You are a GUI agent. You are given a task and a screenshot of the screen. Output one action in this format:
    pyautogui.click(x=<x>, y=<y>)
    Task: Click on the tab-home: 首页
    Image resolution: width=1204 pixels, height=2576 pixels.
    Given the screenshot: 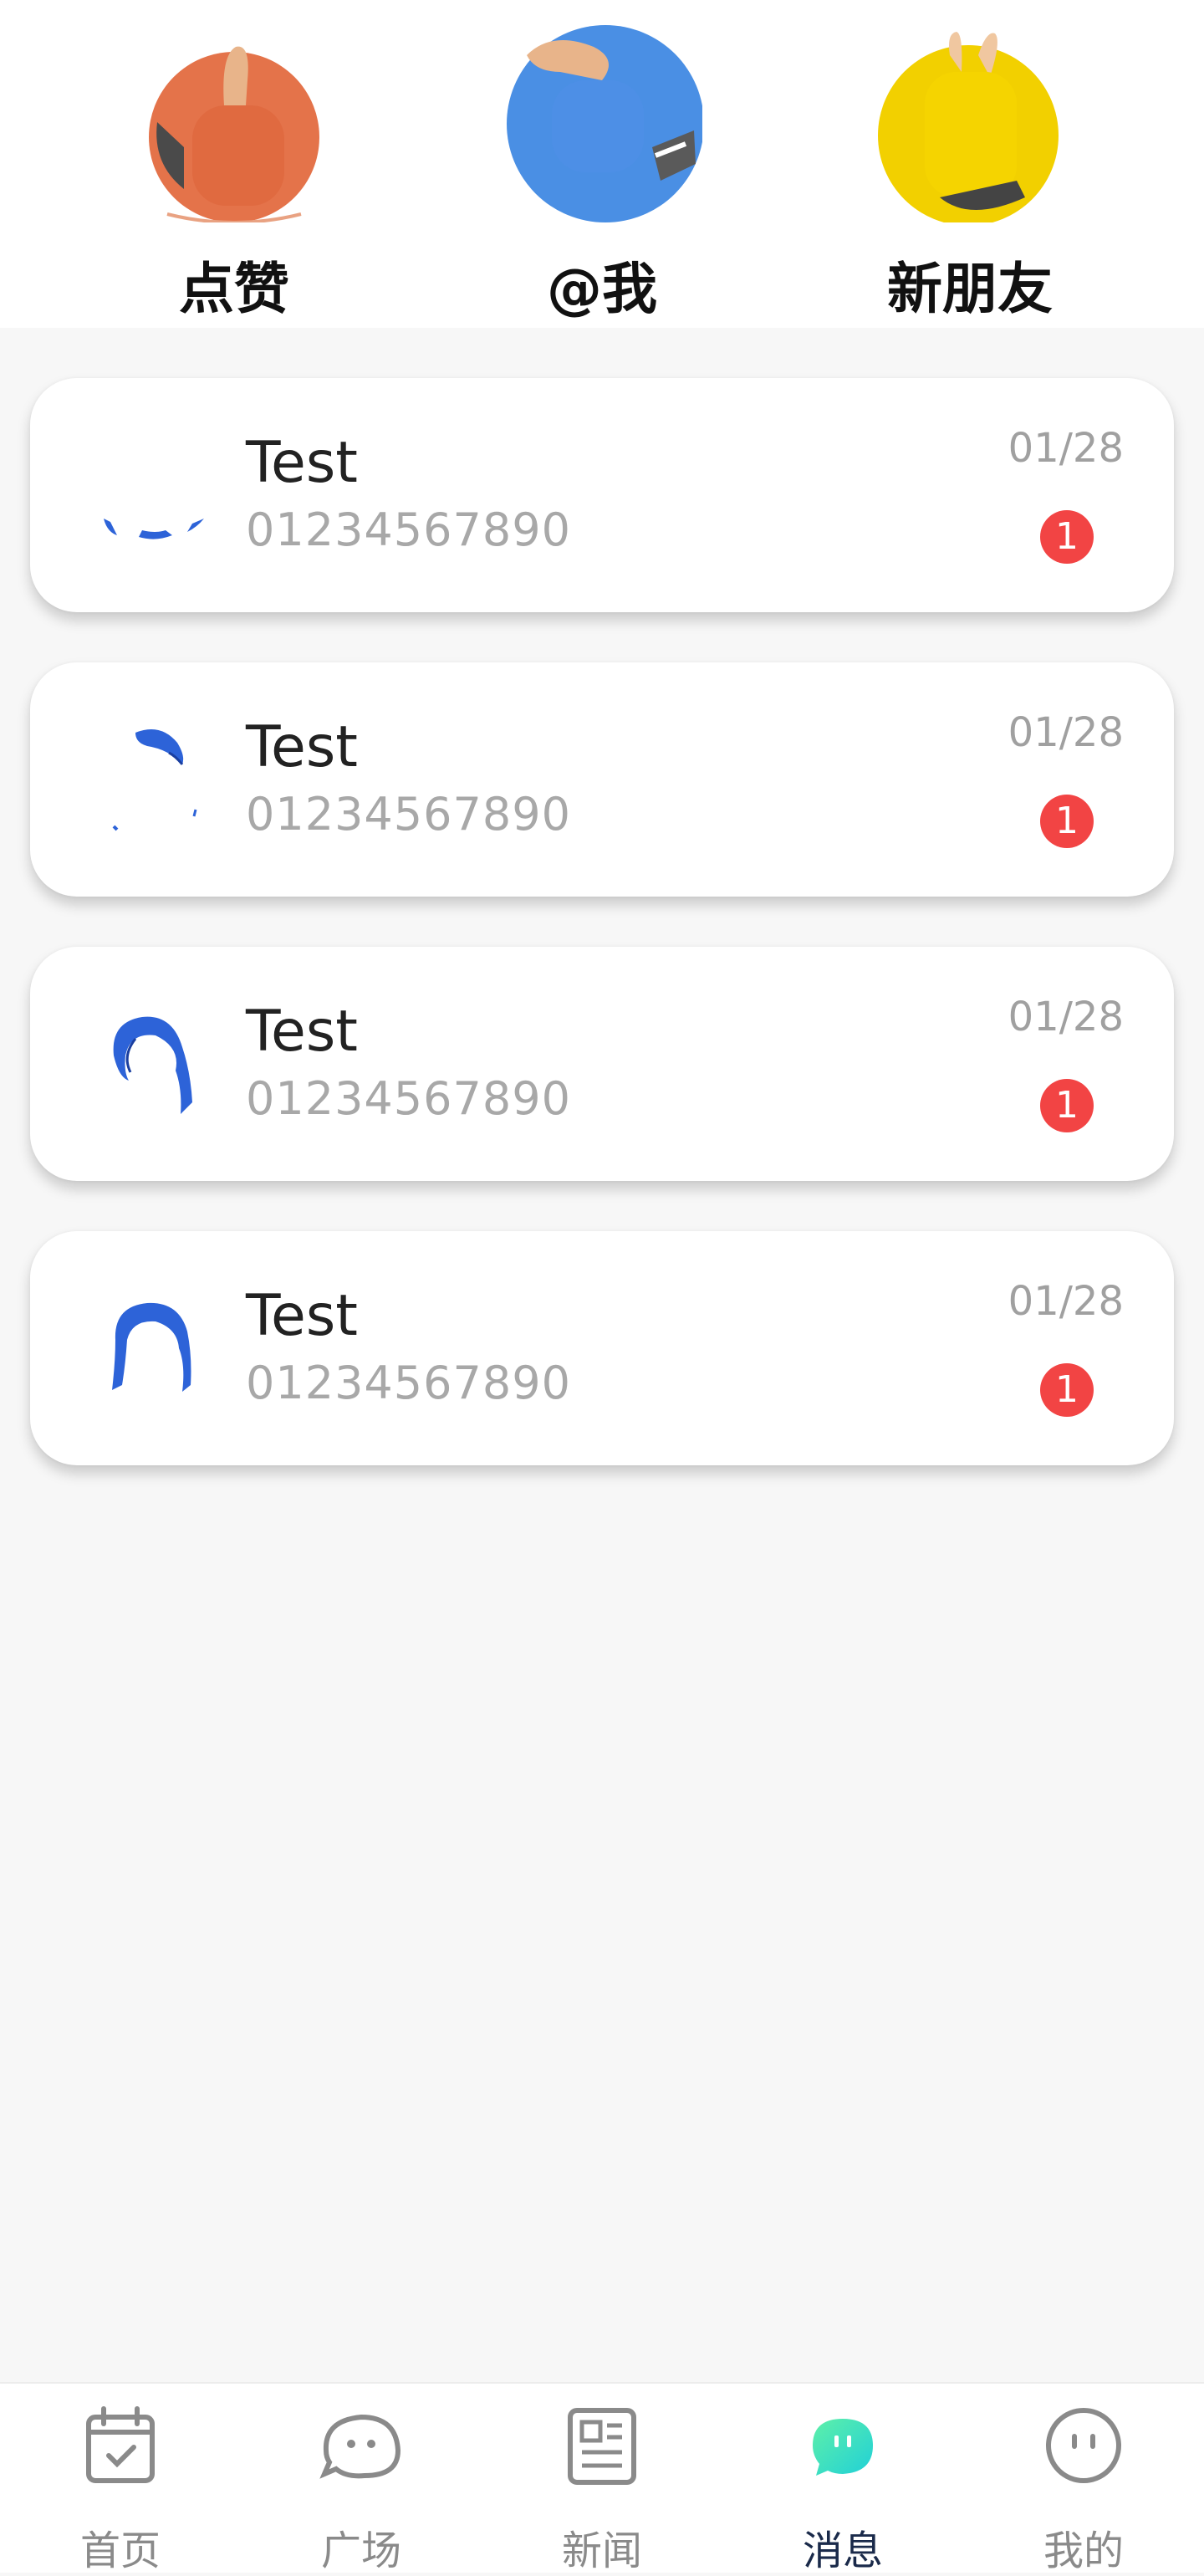 What is the action you would take?
    pyautogui.click(x=120, y=2479)
    